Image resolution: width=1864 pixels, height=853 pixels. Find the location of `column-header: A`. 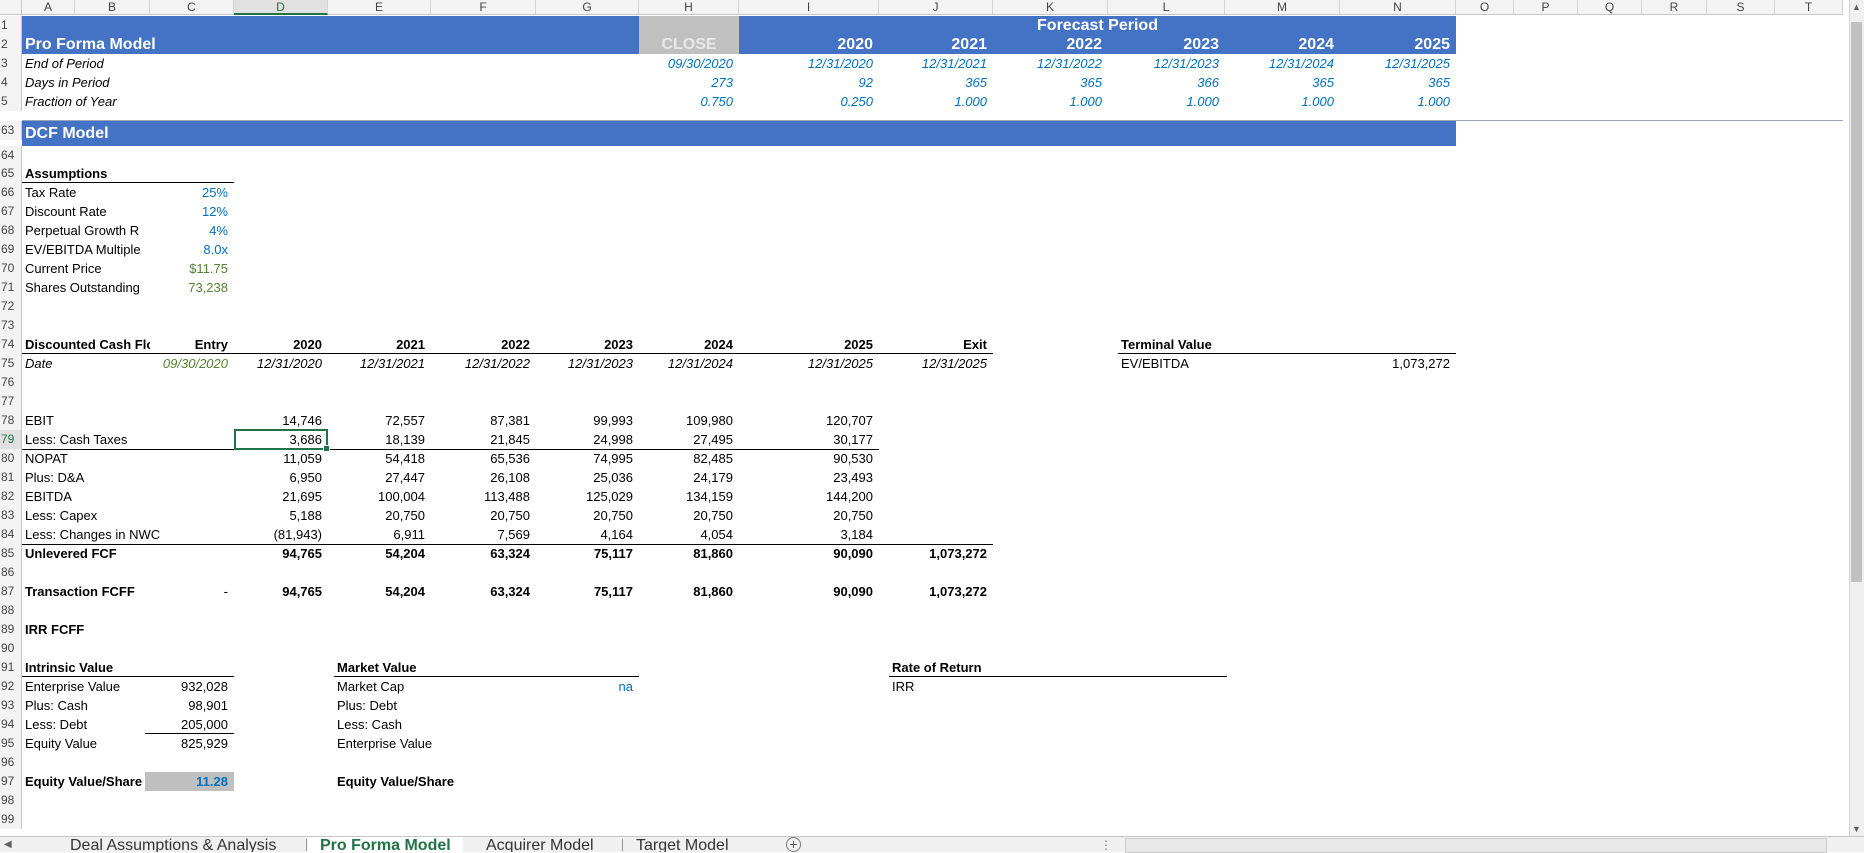

column-header: A is located at coordinates (48, 7).